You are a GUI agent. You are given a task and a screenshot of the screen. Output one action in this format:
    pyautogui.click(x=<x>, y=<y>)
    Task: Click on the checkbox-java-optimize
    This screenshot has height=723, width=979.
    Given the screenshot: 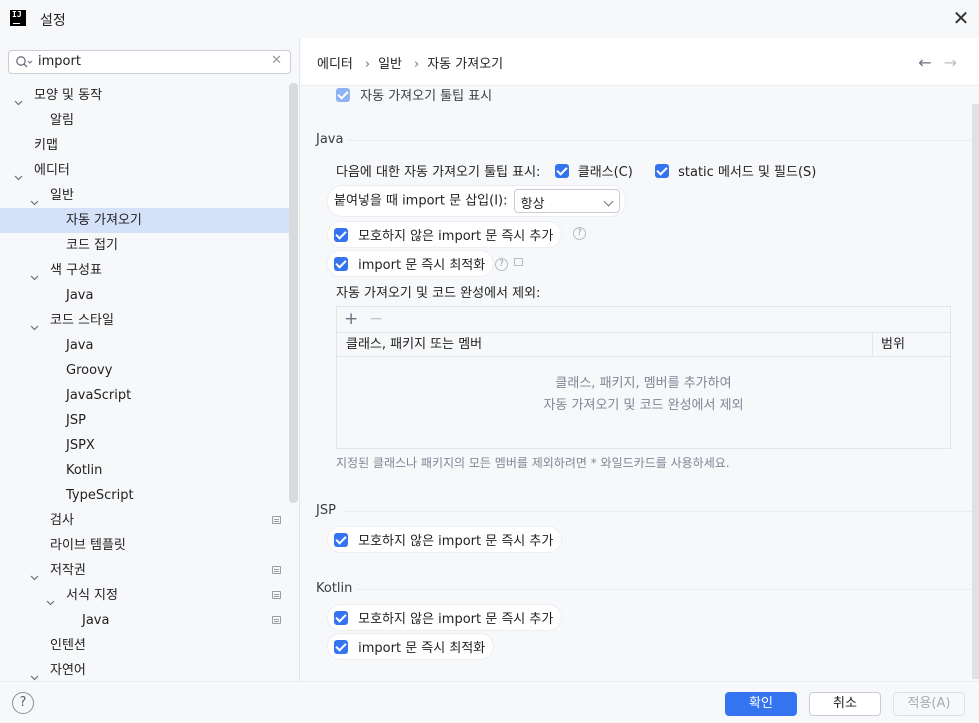 What is the action you would take?
    pyautogui.click(x=341, y=264)
    